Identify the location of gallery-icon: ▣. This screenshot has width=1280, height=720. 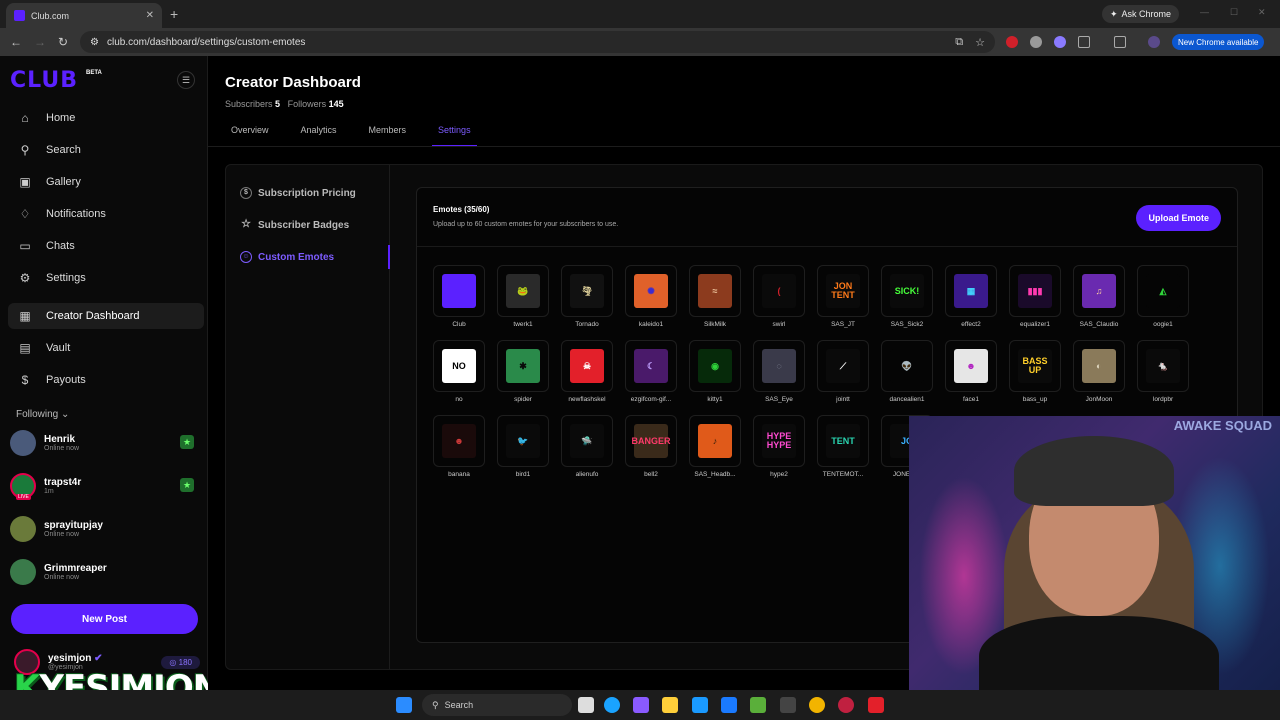
(25, 182).